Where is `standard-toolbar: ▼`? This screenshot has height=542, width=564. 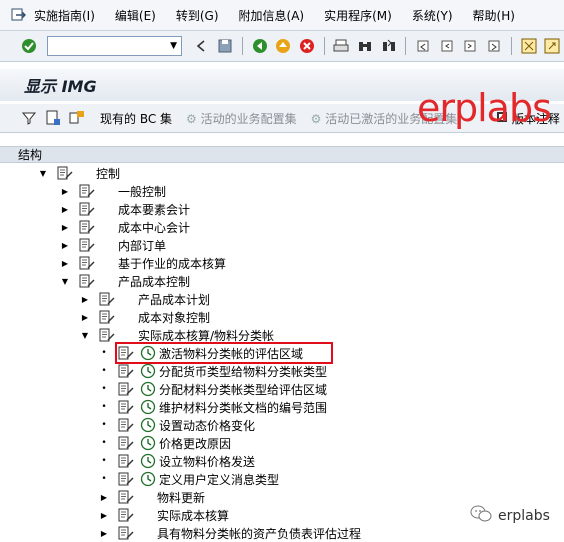 standard-toolbar: ▼ is located at coordinates (282, 46).